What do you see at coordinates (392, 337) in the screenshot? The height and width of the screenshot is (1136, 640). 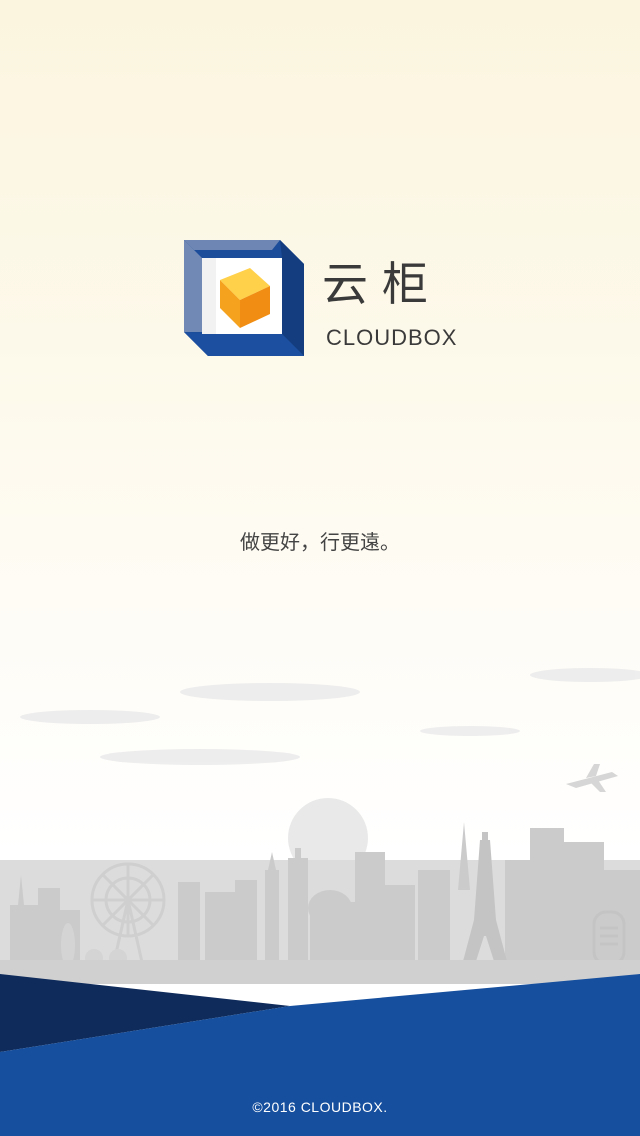 I see `brand-name-english: CLOUDBOX` at bounding box center [392, 337].